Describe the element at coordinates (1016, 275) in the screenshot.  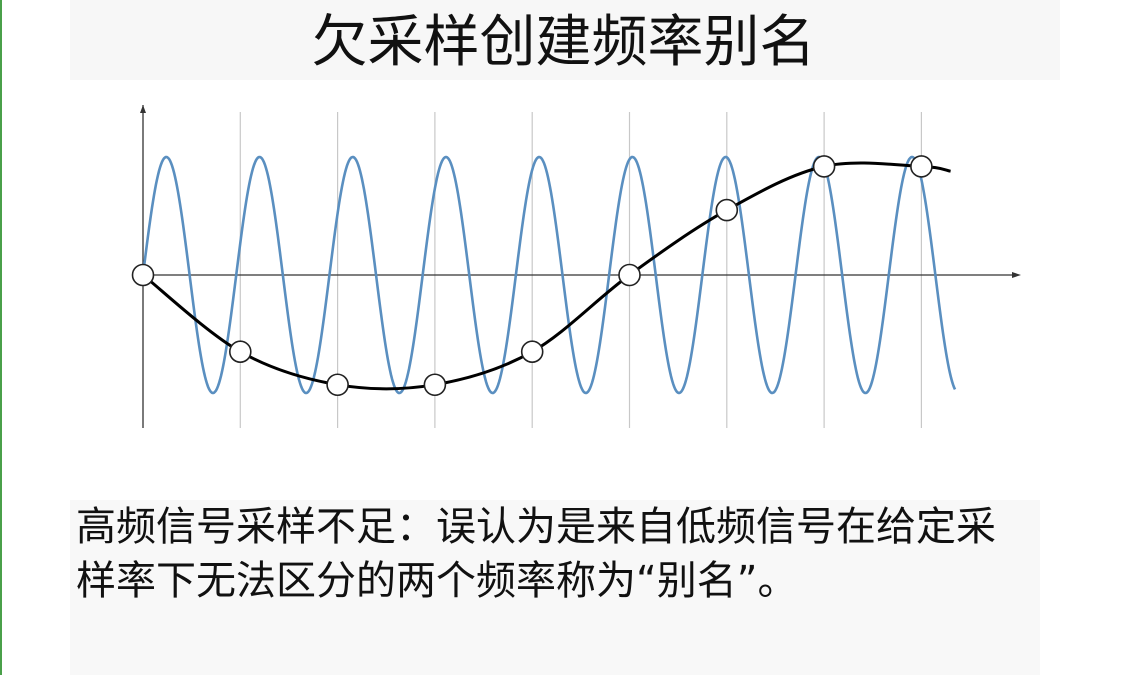
I see `x-axis-arrow` at that location.